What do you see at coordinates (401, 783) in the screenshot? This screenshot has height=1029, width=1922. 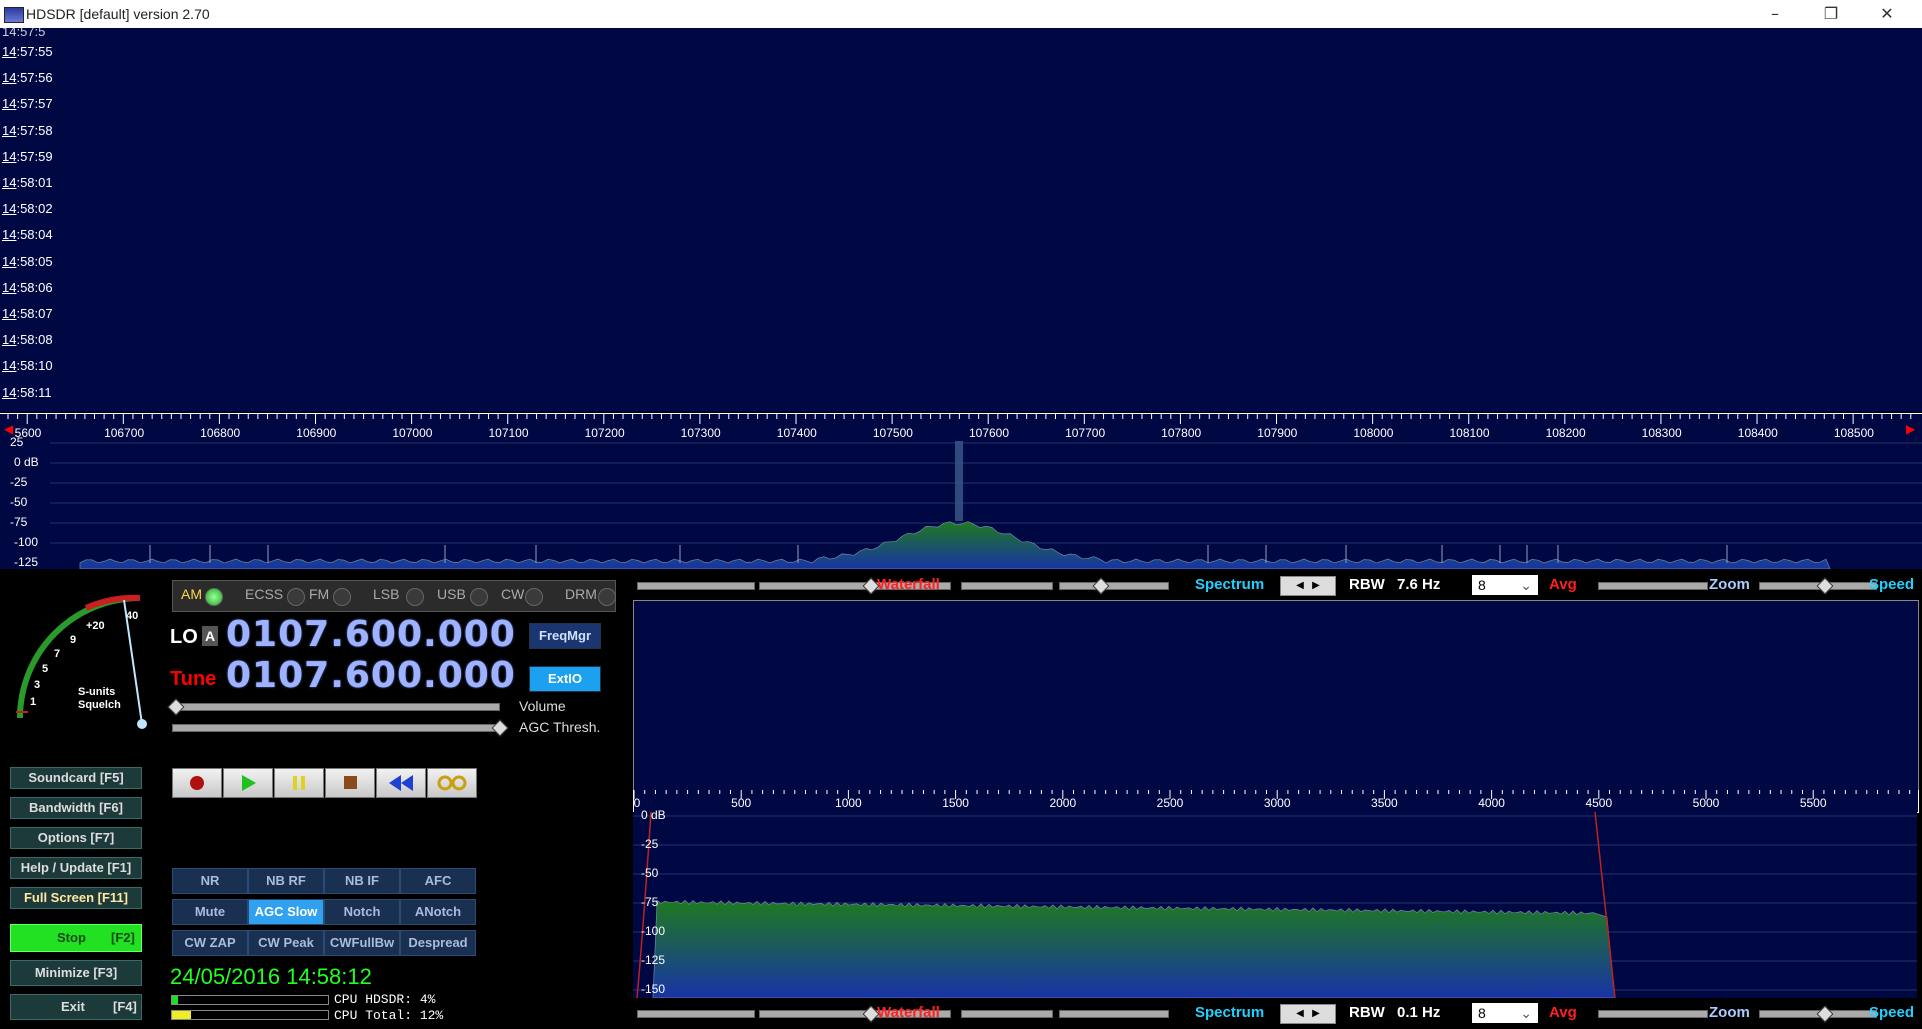 I see `rewind-button` at bounding box center [401, 783].